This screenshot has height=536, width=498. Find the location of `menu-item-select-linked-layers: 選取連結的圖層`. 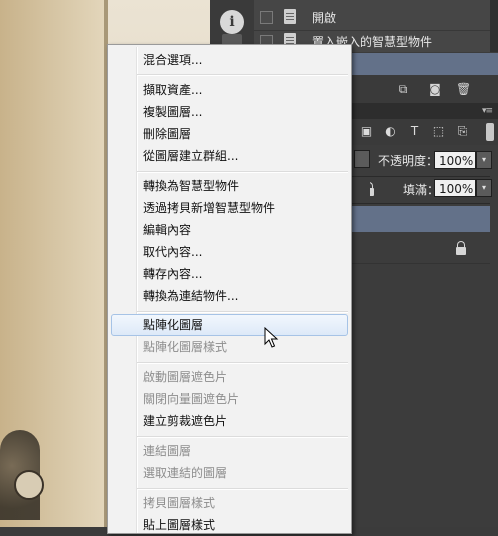

menu-item-select-linked-layers: 選取連結的圖層 is located at coordinates (185, 473).